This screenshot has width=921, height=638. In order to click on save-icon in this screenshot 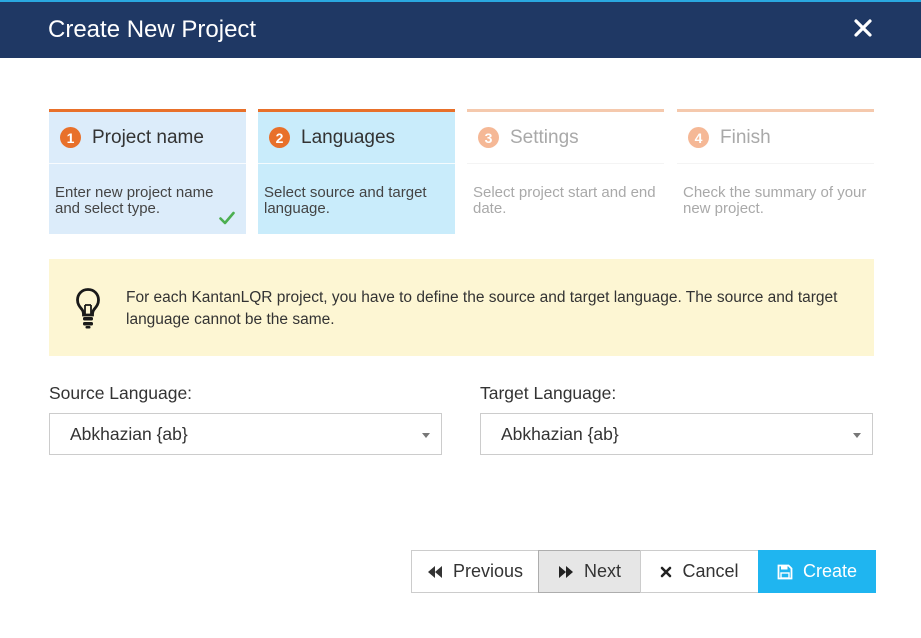, I will do `click(785, 572)`.